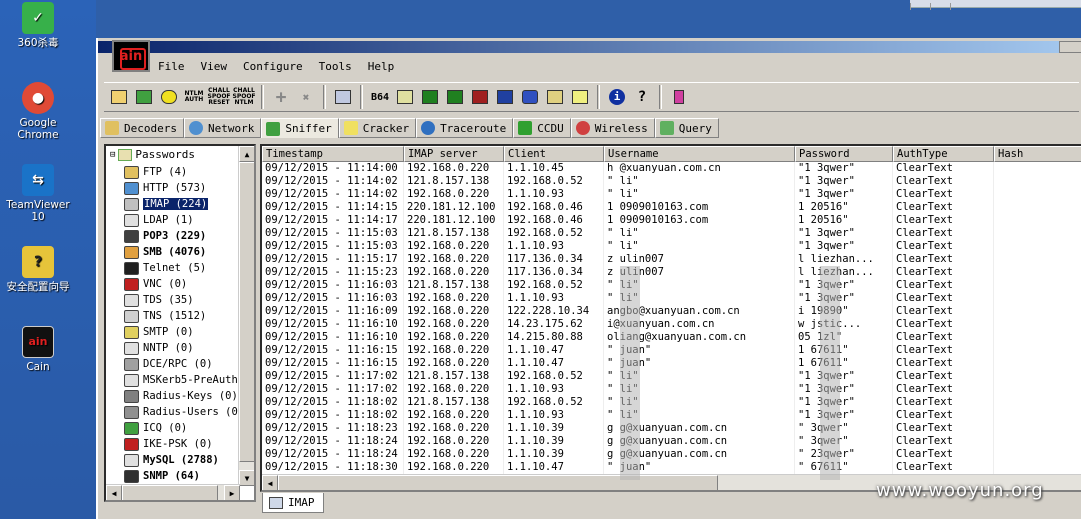 The image size is (1081, 519). Describe the element at coordinates (480, 97) in the screenshot. I see `rdp-button` at that location.